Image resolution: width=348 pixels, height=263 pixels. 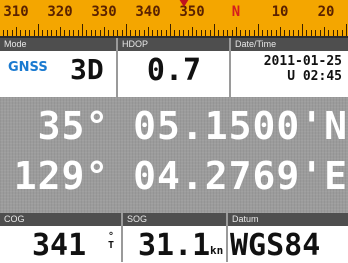 What do you see at coordinates (111, 245) in the screenshot?
I see `cog-unit-true: T` at bounding box center [111, 245].